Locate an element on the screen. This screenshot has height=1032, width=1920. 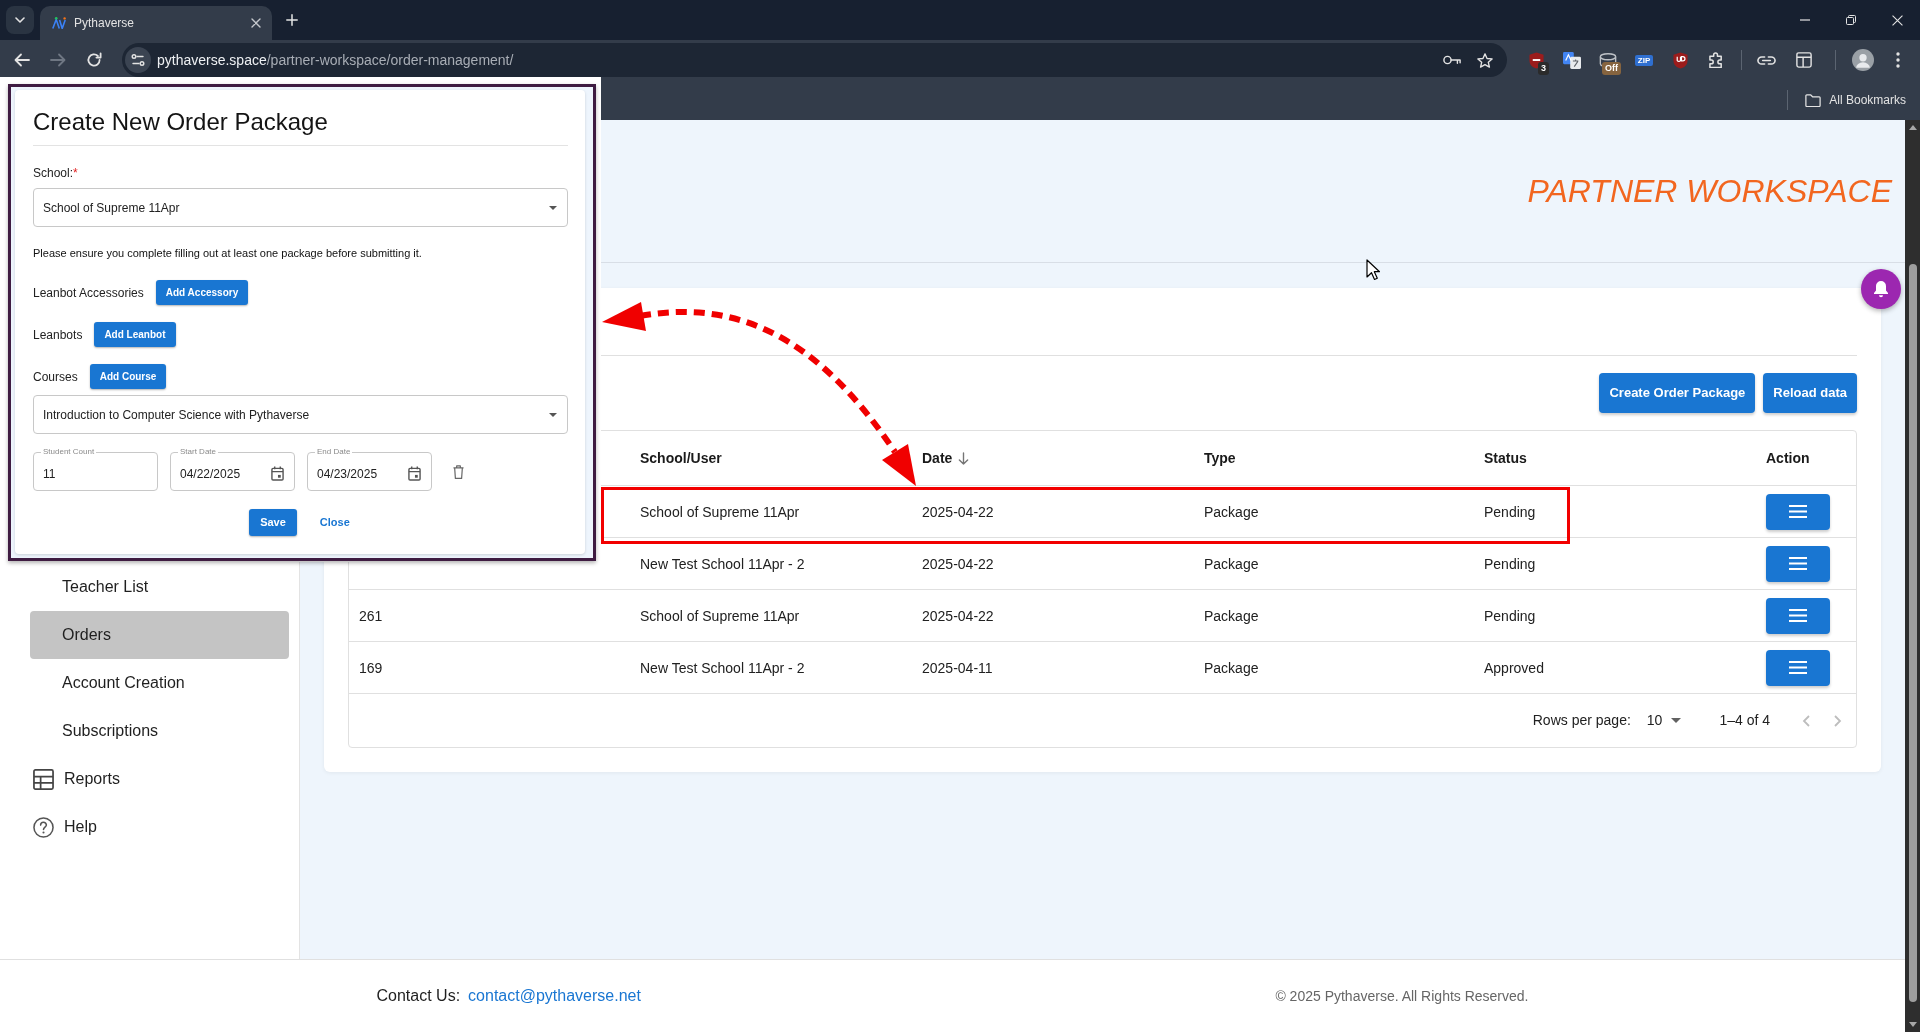
column-header: School/User is located at coordinates (681, 458).